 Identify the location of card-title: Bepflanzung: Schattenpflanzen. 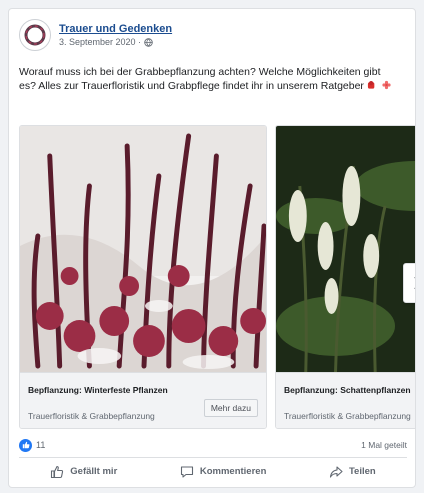
(347, 390).